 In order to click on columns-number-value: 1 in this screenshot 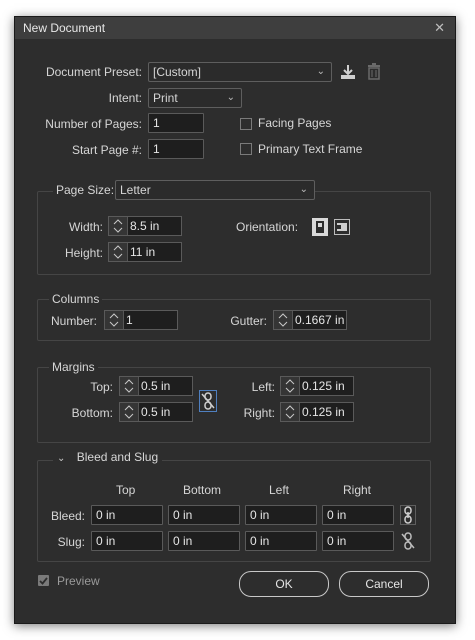, I will do `click(129, 320)`.